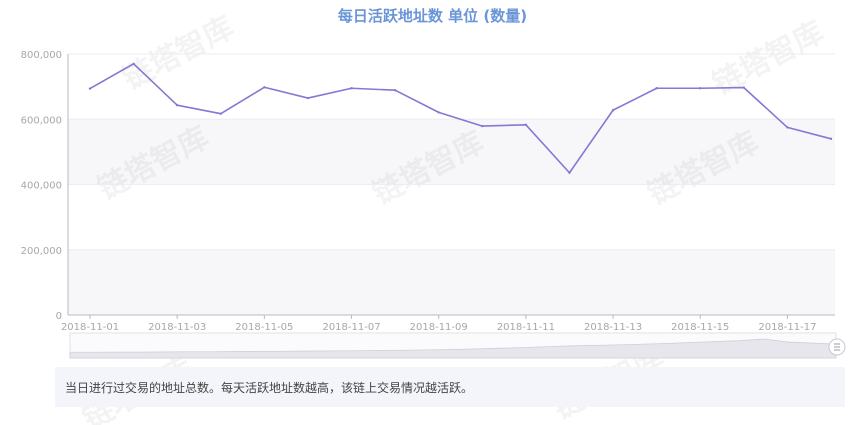 The image size is (865, 425). Describe the element at coordinates (351, 327) in the screenshot. I see `x-tick-label: 2018-11-07` at that location.